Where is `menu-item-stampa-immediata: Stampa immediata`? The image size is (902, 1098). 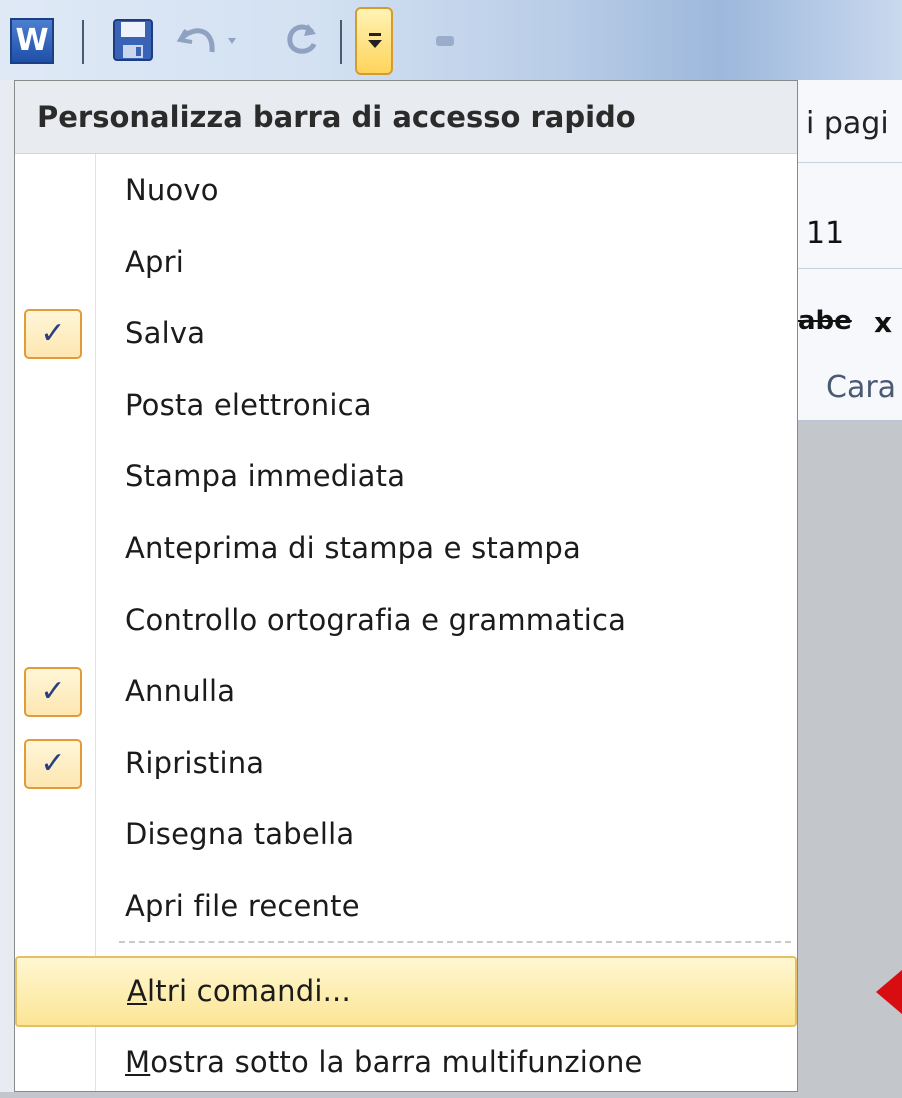 menu-item-stampa-immediata: Stampa immediata is located at coordinates (406, 476).